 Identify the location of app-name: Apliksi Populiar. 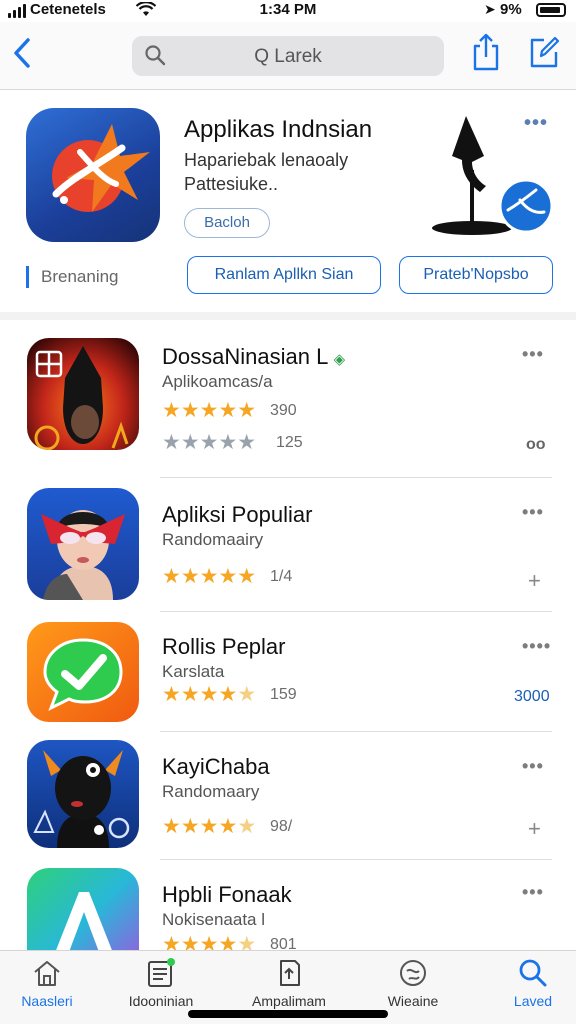
(237, 514).